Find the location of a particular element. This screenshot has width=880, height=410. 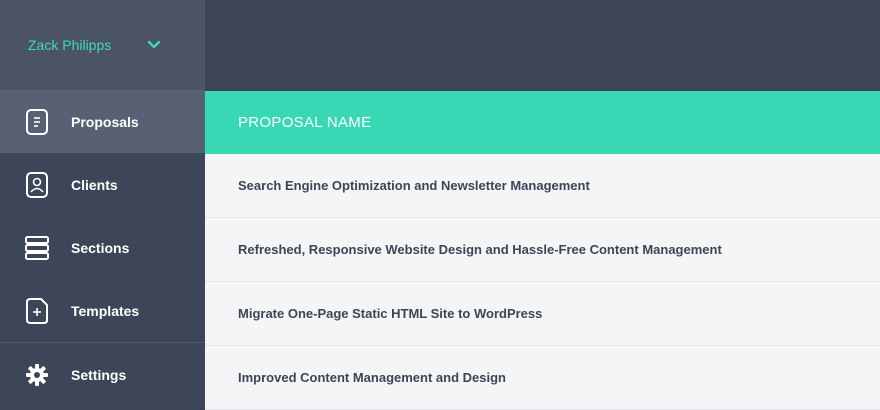

proposal-icon is located at coordinates (37, 121).